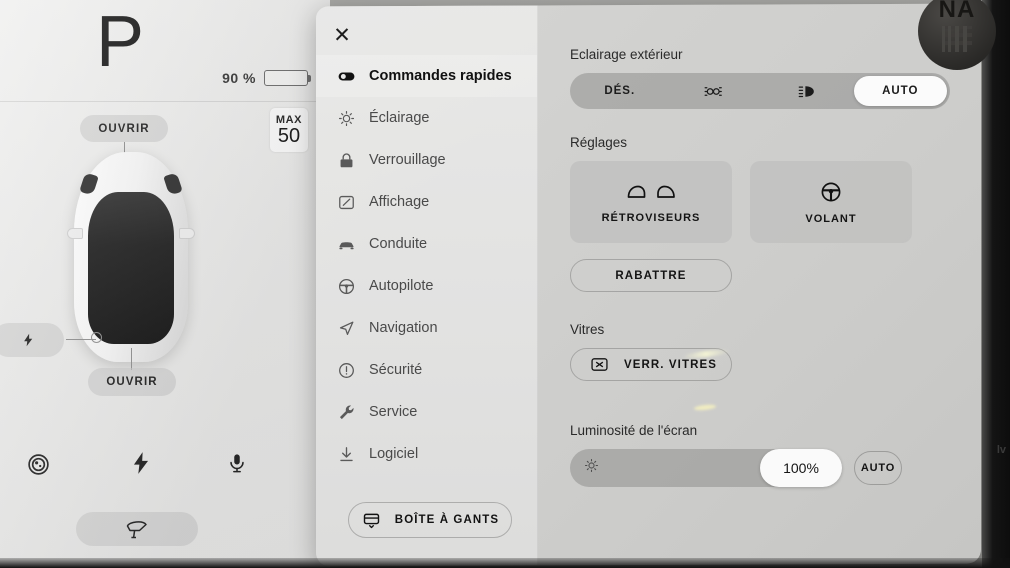 Image resolution: width=1010 pixels, height=568 pixels. What do you see at coordinates (159, 101) in the screenshot?
I see `pane-divider` at bounding box center [159, 101].